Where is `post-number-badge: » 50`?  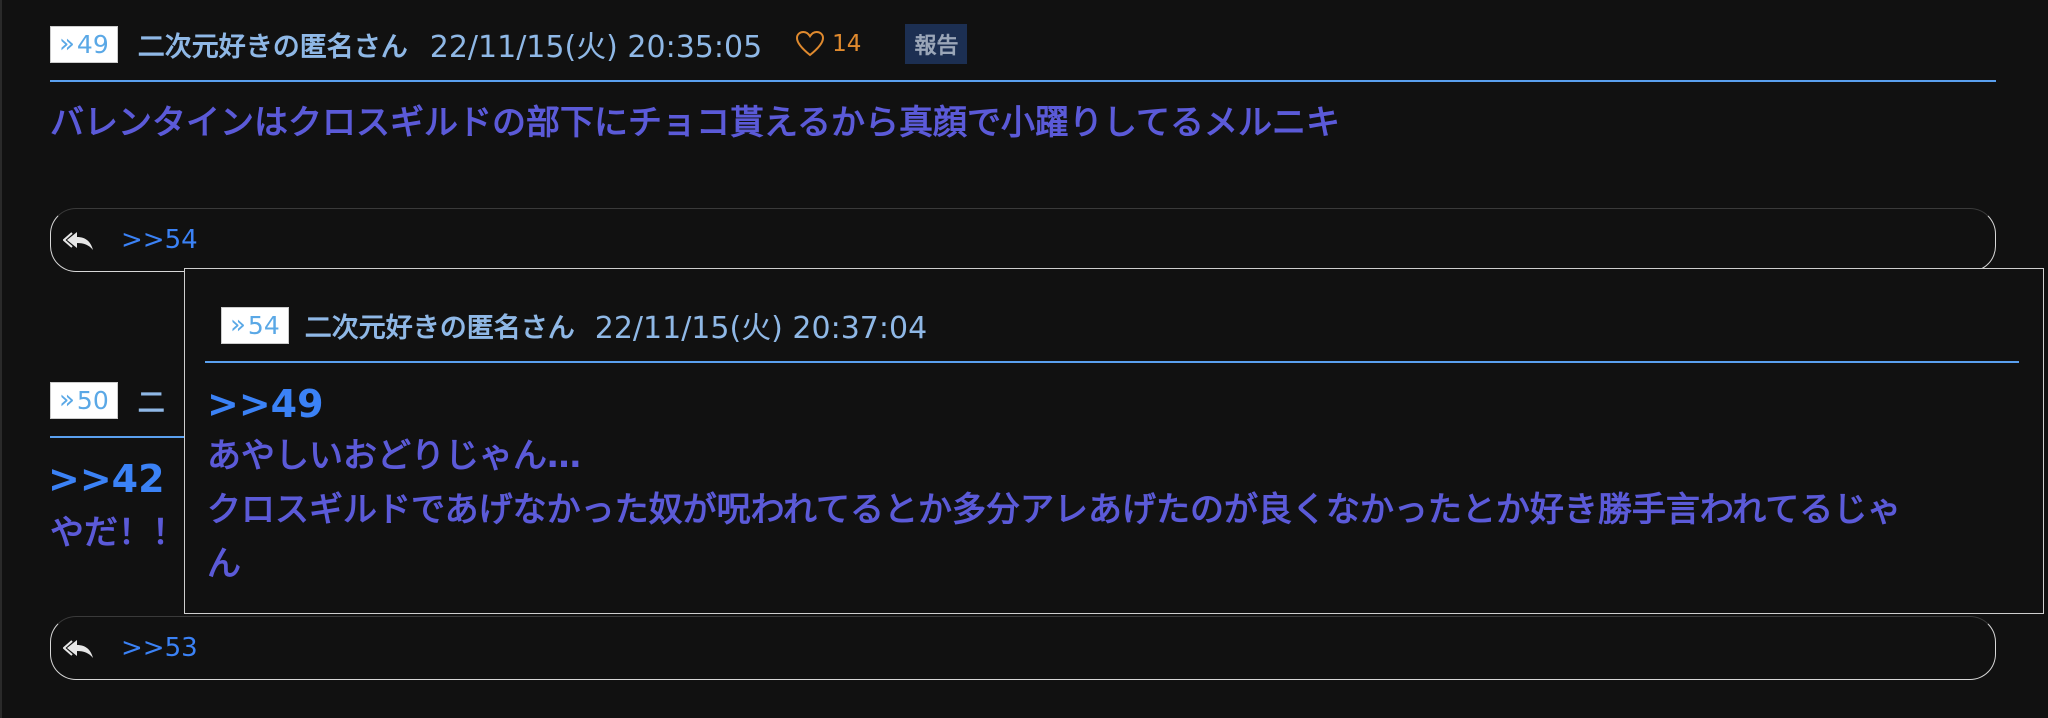
post-number-badge: » 50 is located at coordinates (84, 400).